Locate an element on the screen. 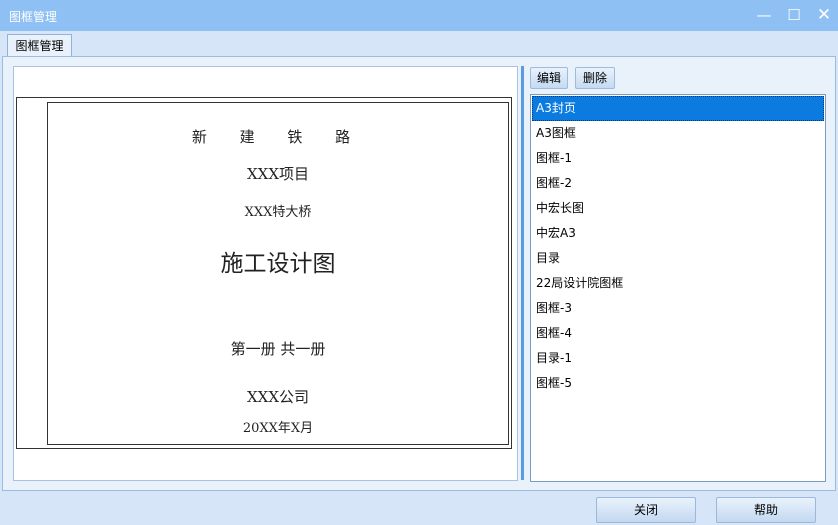 The width and height of the screenshot is (838, 525). preview-line-volume: 第一册 共一册 is located at coordinates (278, 349).